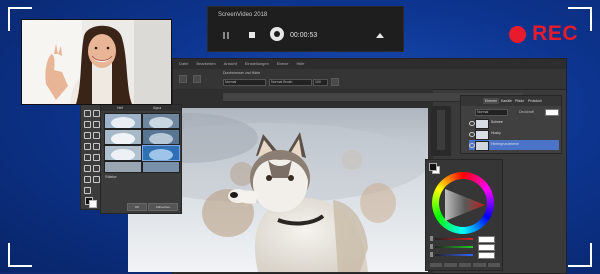  What do you see at coordinates (161, 153) in the screenshot?
I see `filter-thumbnail-selected` at bounding box center [161, 153].